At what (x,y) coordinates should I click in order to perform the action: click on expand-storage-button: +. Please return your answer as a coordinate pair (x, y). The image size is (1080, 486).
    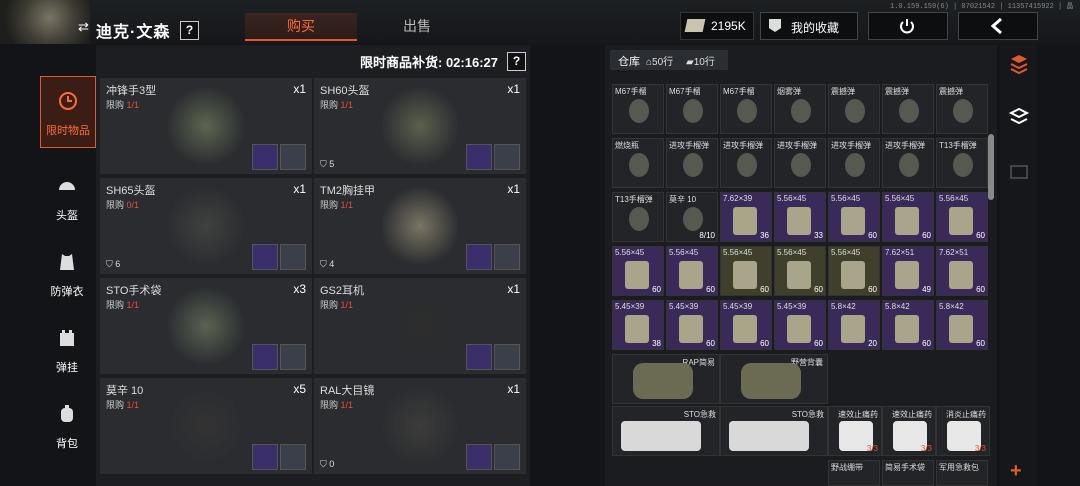
    Looking at the image, I should click on (1016, 471).